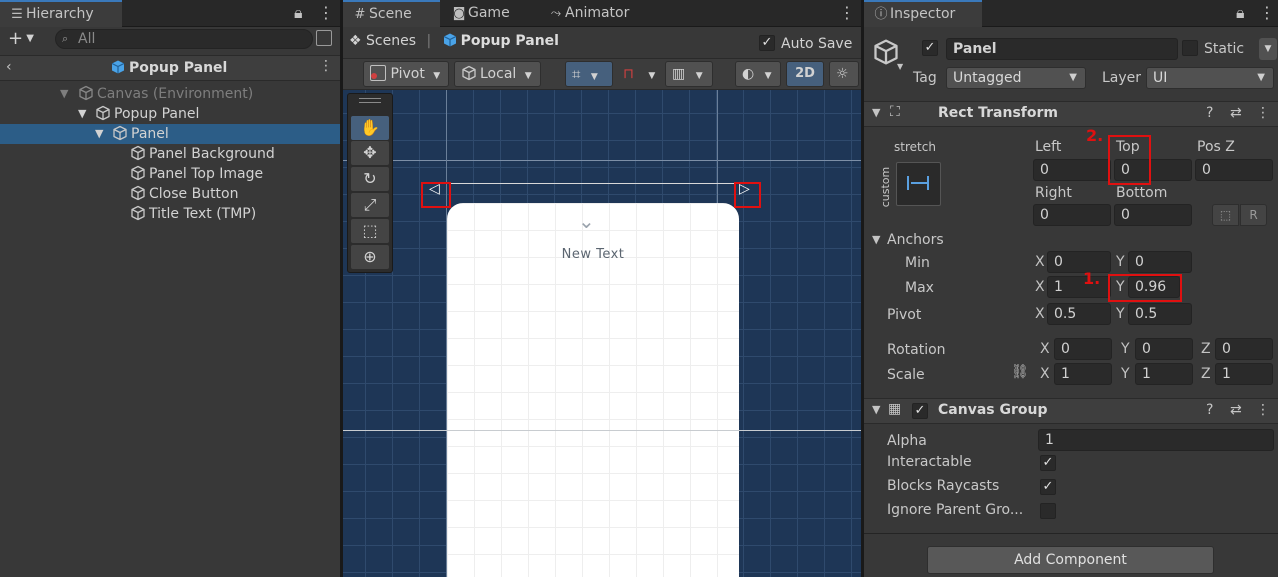  What do you see at coordinates (900, 66) in the screenshot?
I see `chevron-down-icon: ▼` at bounding box center [900, 66].